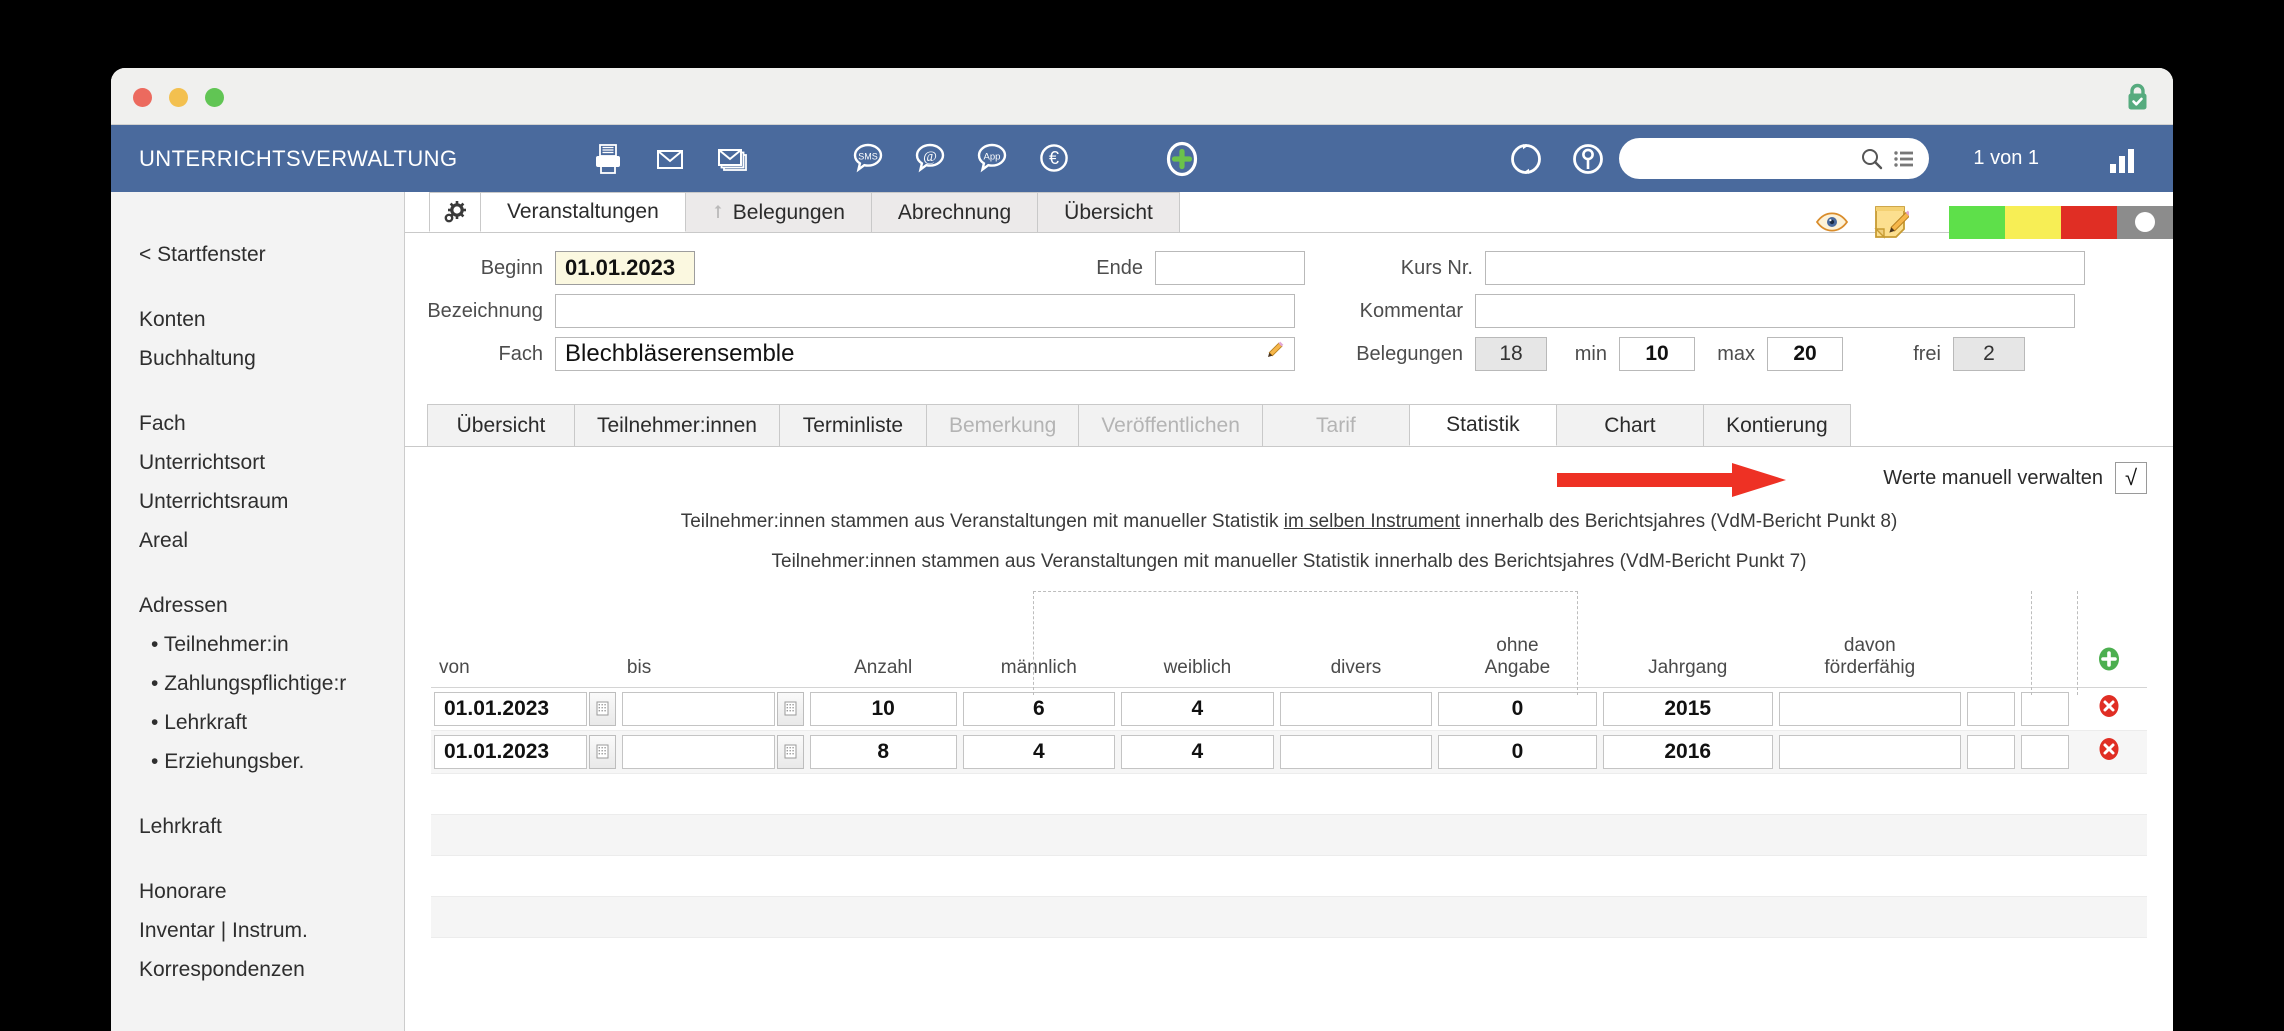 The width and height of the screenshot is (2284, 1031). Describe the element at coordinates (257, 463) in the screenshot. I see `sidebar-item-unterrichtsort: Unterrichtsort` at that location.